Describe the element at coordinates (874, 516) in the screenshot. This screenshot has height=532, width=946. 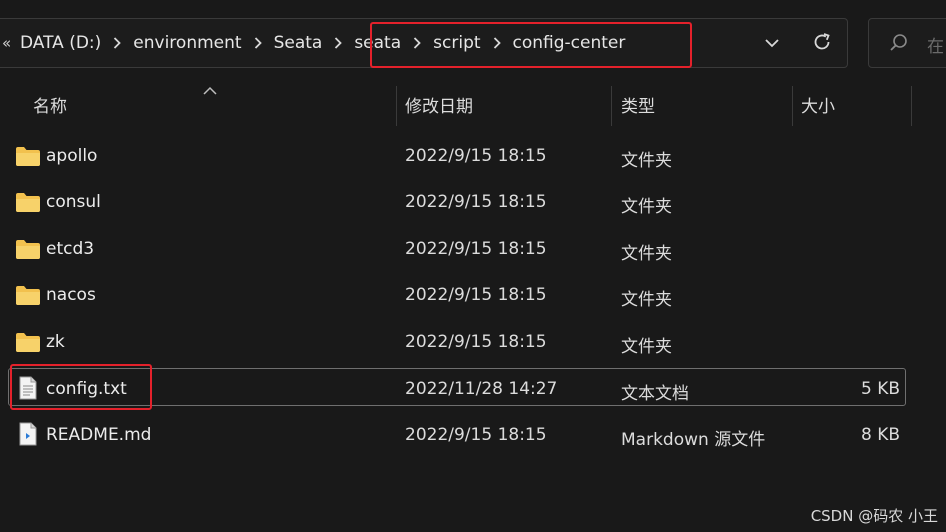
I see `watermark: CSDN @码农 小王` at that location.